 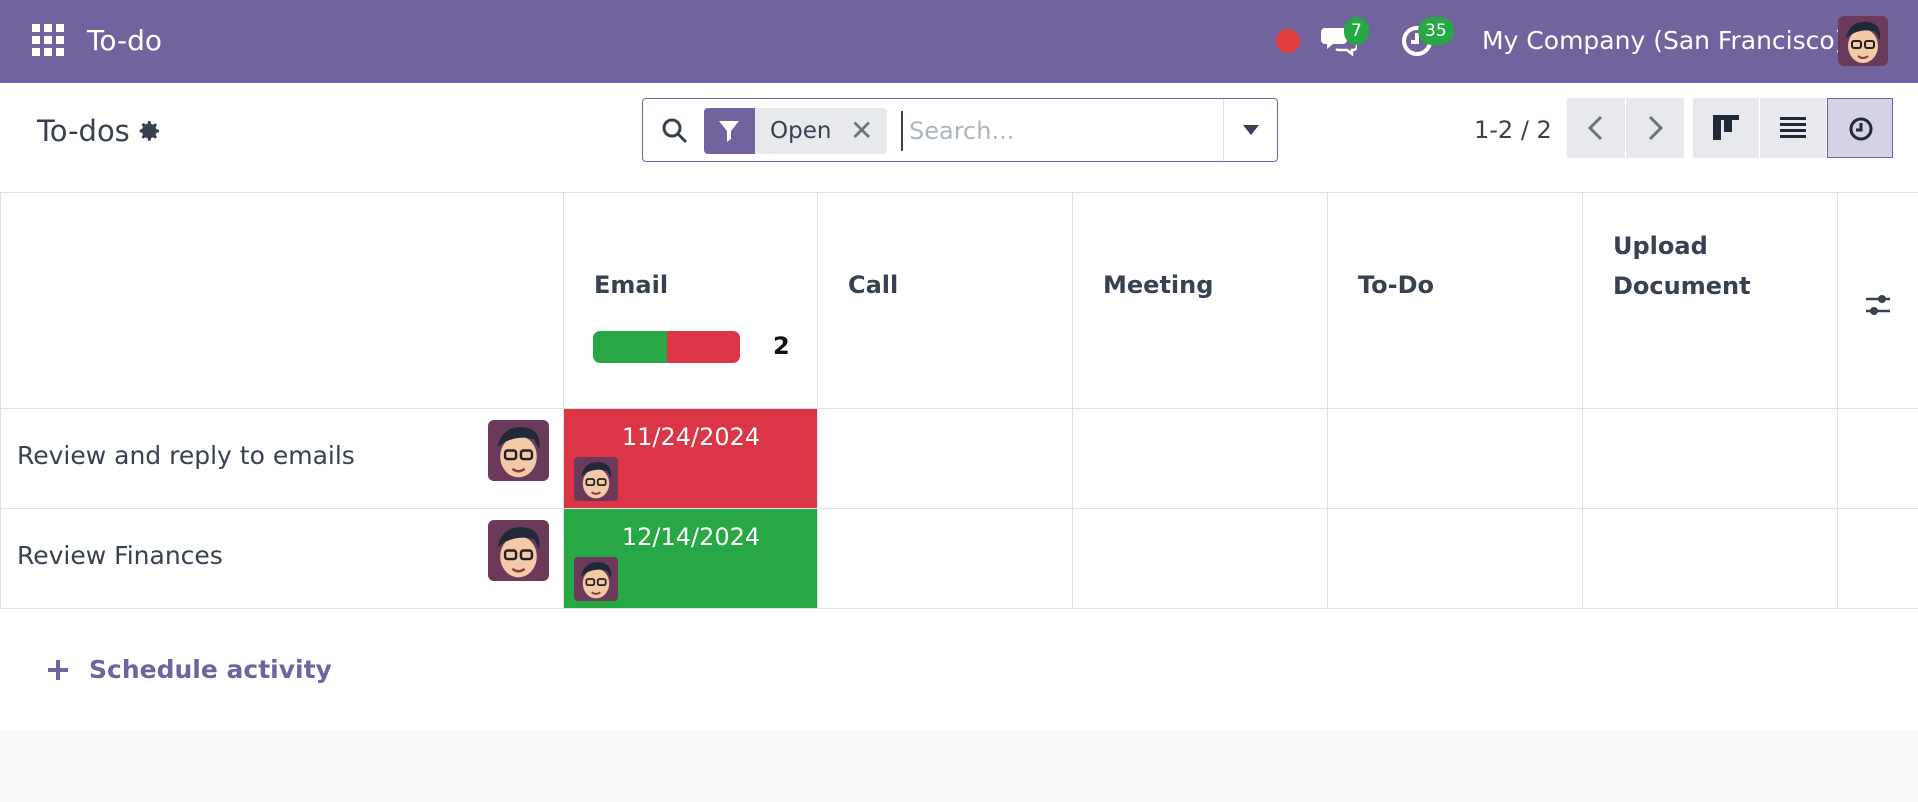 What do you see at coordinates (959, 41) in the screenshot?
I see `top-navbar: To-do 7 35 My Company (San Francisco)` at bounding box center [959, 41].